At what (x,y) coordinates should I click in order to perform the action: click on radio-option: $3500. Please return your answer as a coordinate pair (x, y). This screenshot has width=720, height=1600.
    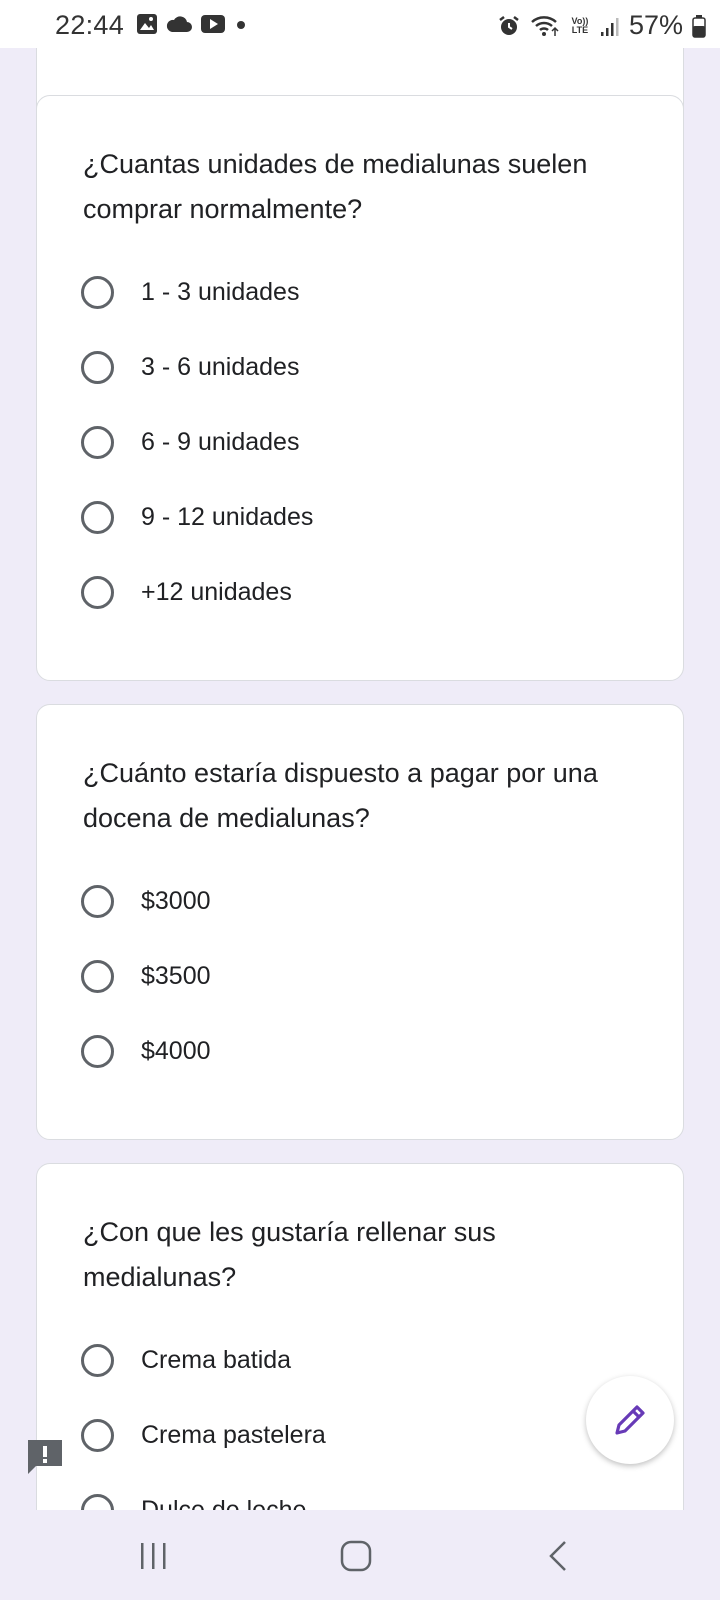
    Looking at the image, I should click on (146, 976).